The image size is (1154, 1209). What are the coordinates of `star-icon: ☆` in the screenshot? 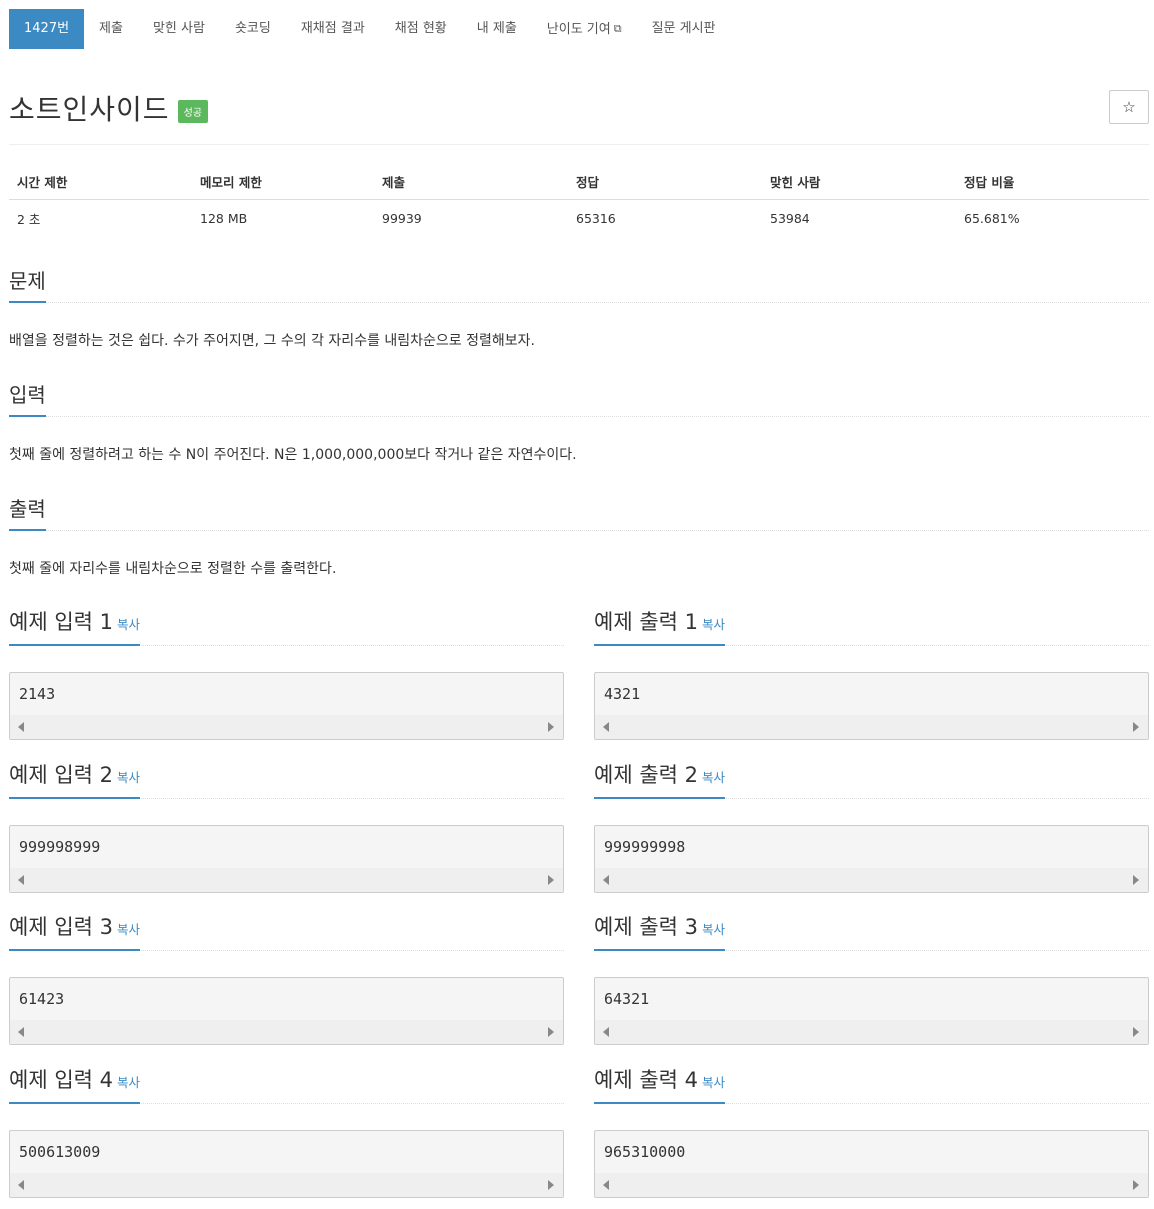 It's located at (1129, 107).